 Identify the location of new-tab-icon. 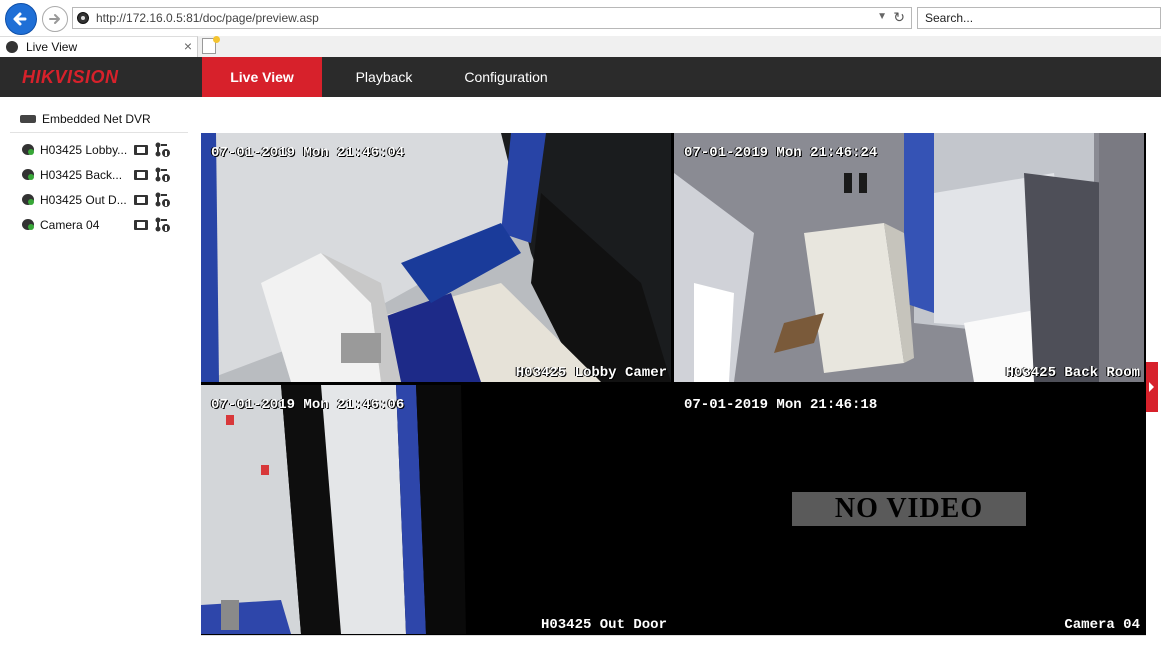
(211, 45).